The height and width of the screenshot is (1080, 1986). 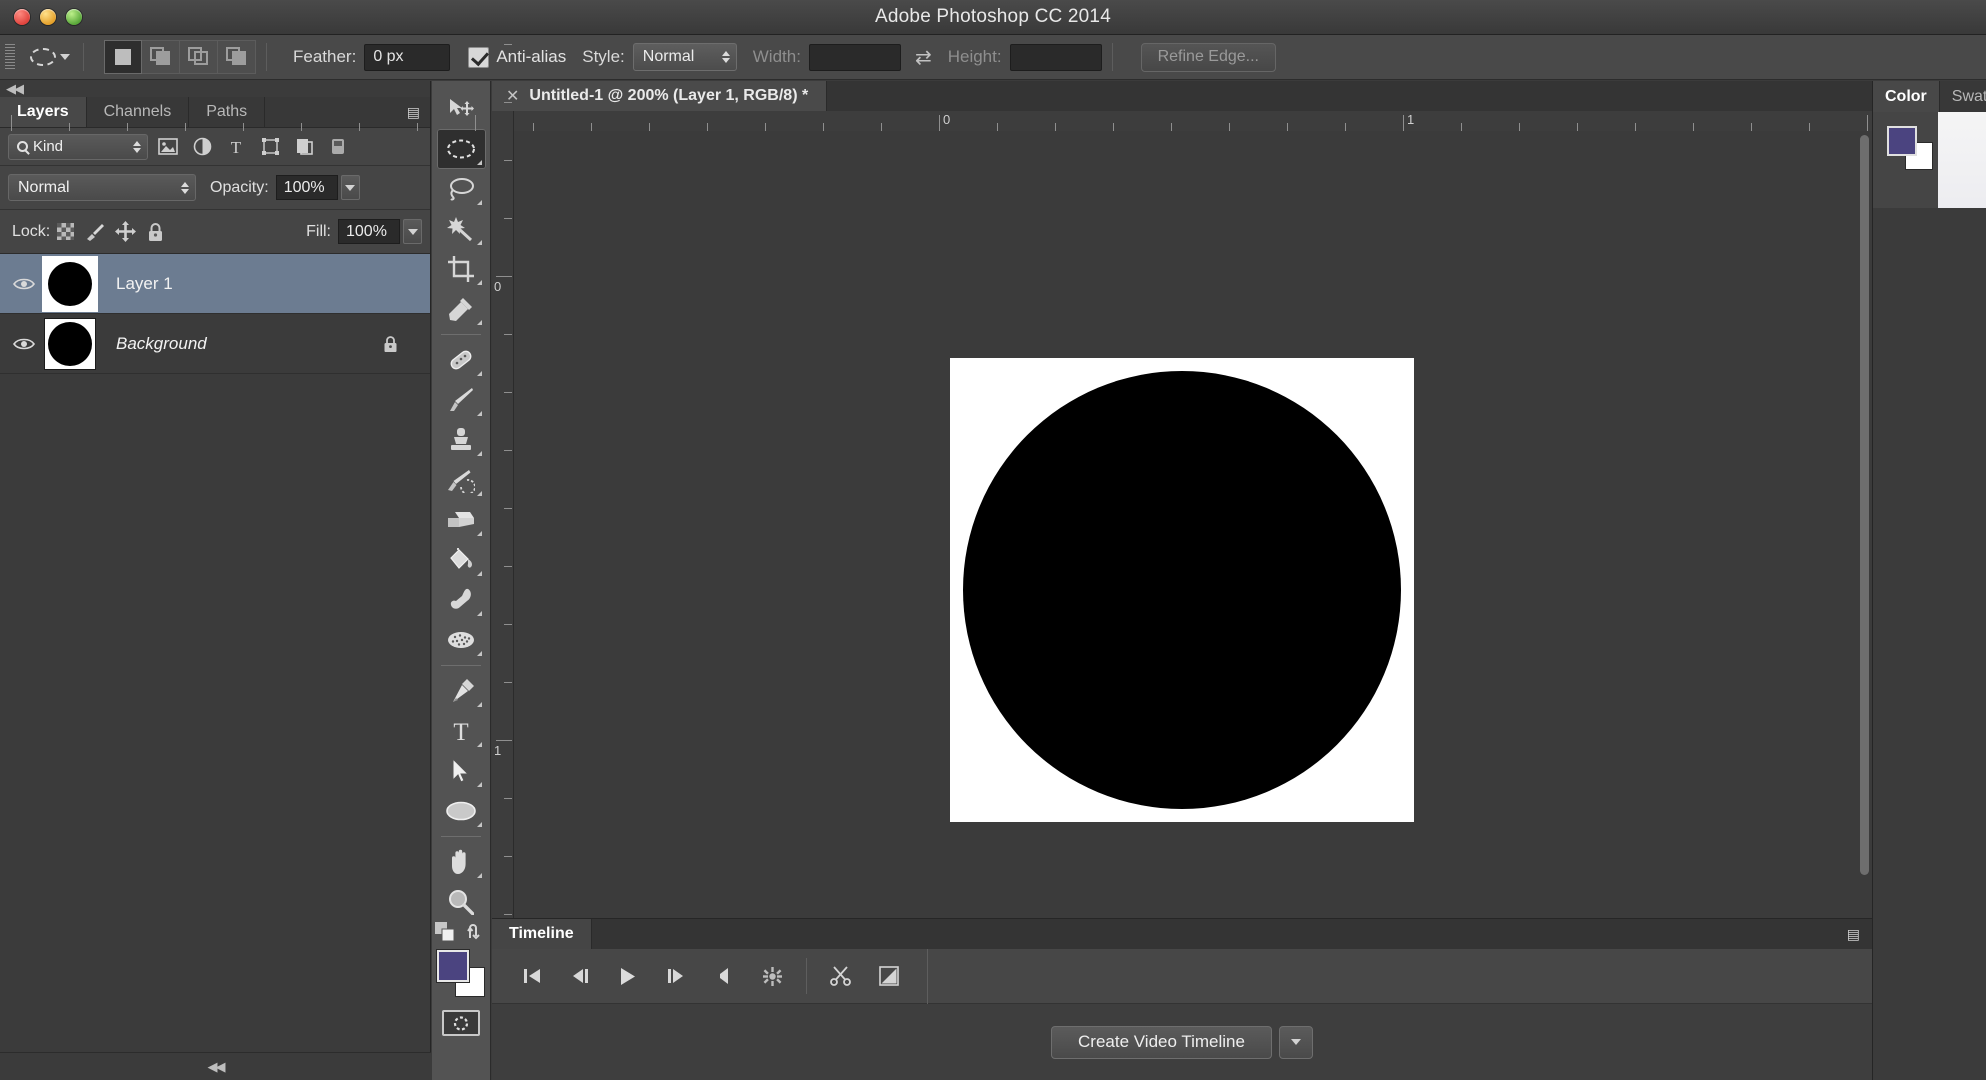 What do you see at coordinates (369, 231) in the screenshot?
I see `fill-input: 100%` at bounding box center [369, 231].